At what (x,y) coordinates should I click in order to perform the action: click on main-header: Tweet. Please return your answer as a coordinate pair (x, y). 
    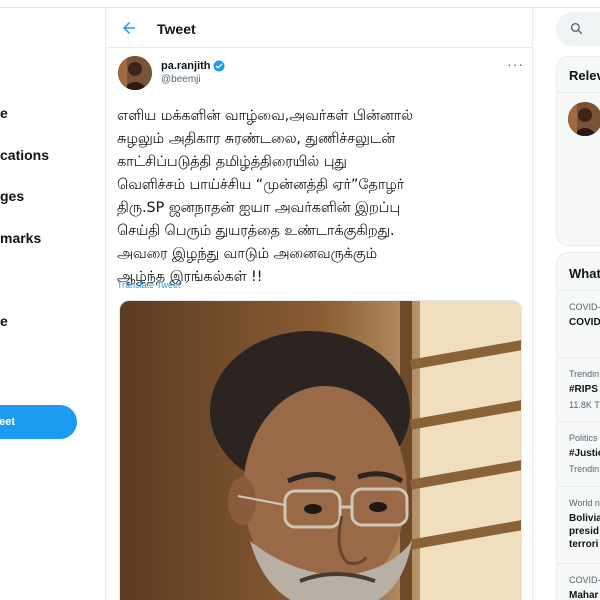
    Looking at the image, I should click on (319, 28).